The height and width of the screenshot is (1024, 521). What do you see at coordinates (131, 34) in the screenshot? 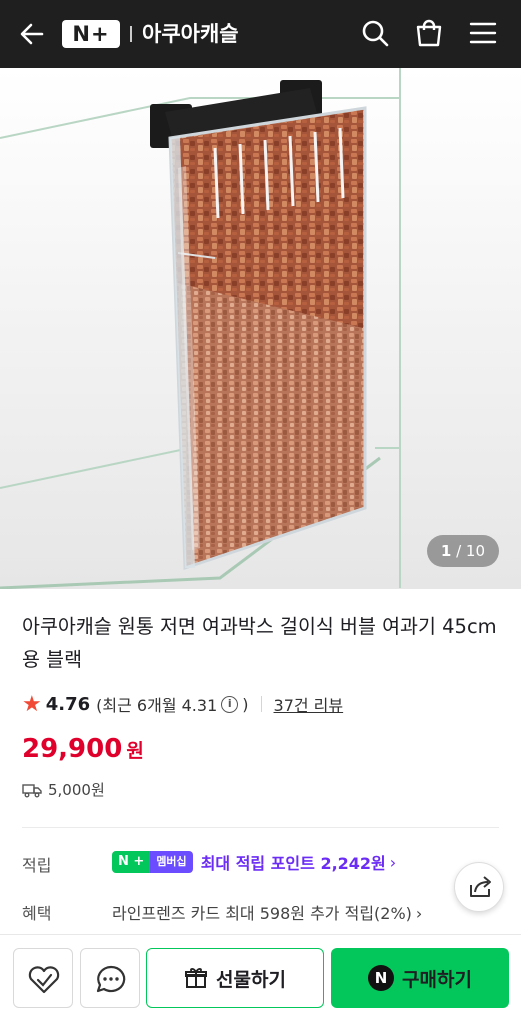
I see `logo-divider` at bounding box center [131, 34].